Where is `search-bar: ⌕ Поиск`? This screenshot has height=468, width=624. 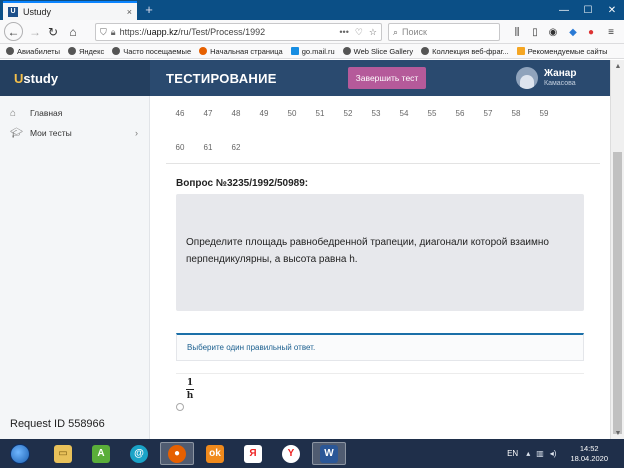
search-bar: ⌕ Поиск is located at coordinates (444, 32).